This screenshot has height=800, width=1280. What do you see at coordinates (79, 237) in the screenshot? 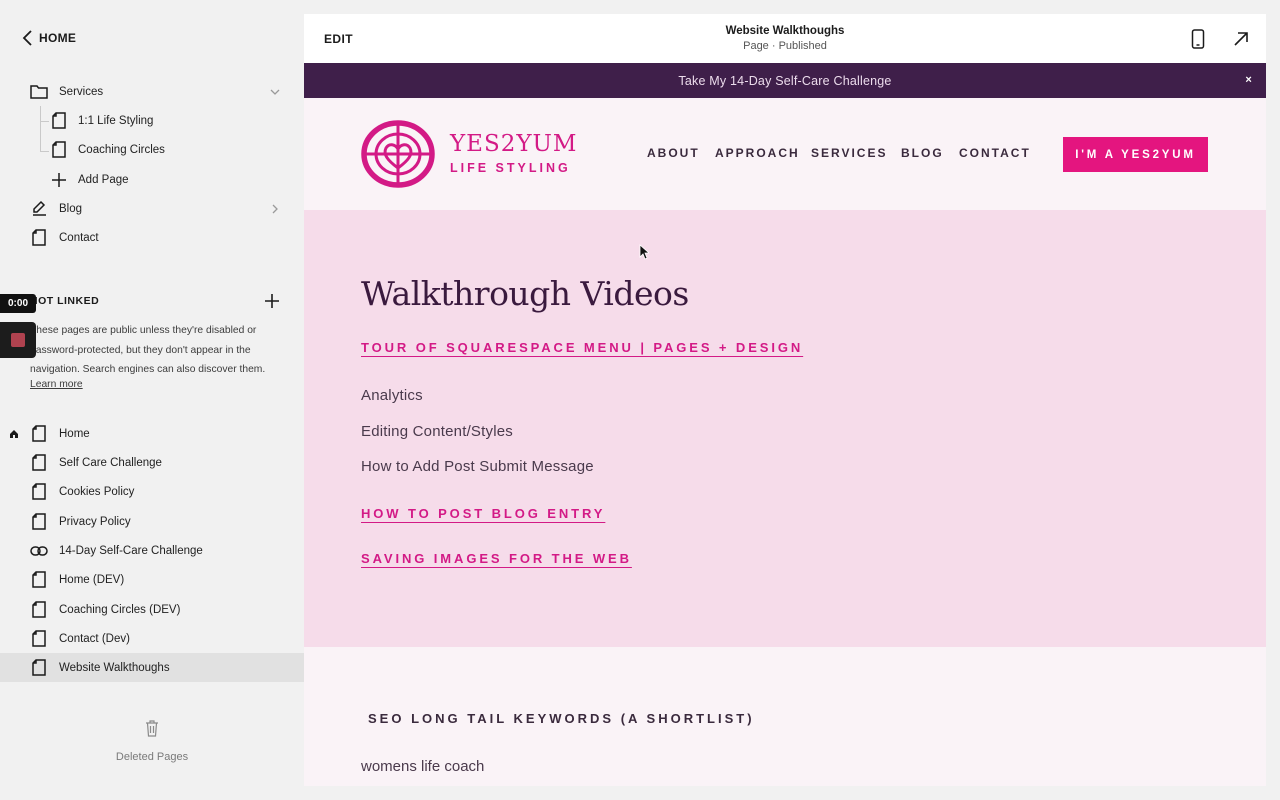
I see `sidebar-item-label: Contact` at bounding box center [79, 237].